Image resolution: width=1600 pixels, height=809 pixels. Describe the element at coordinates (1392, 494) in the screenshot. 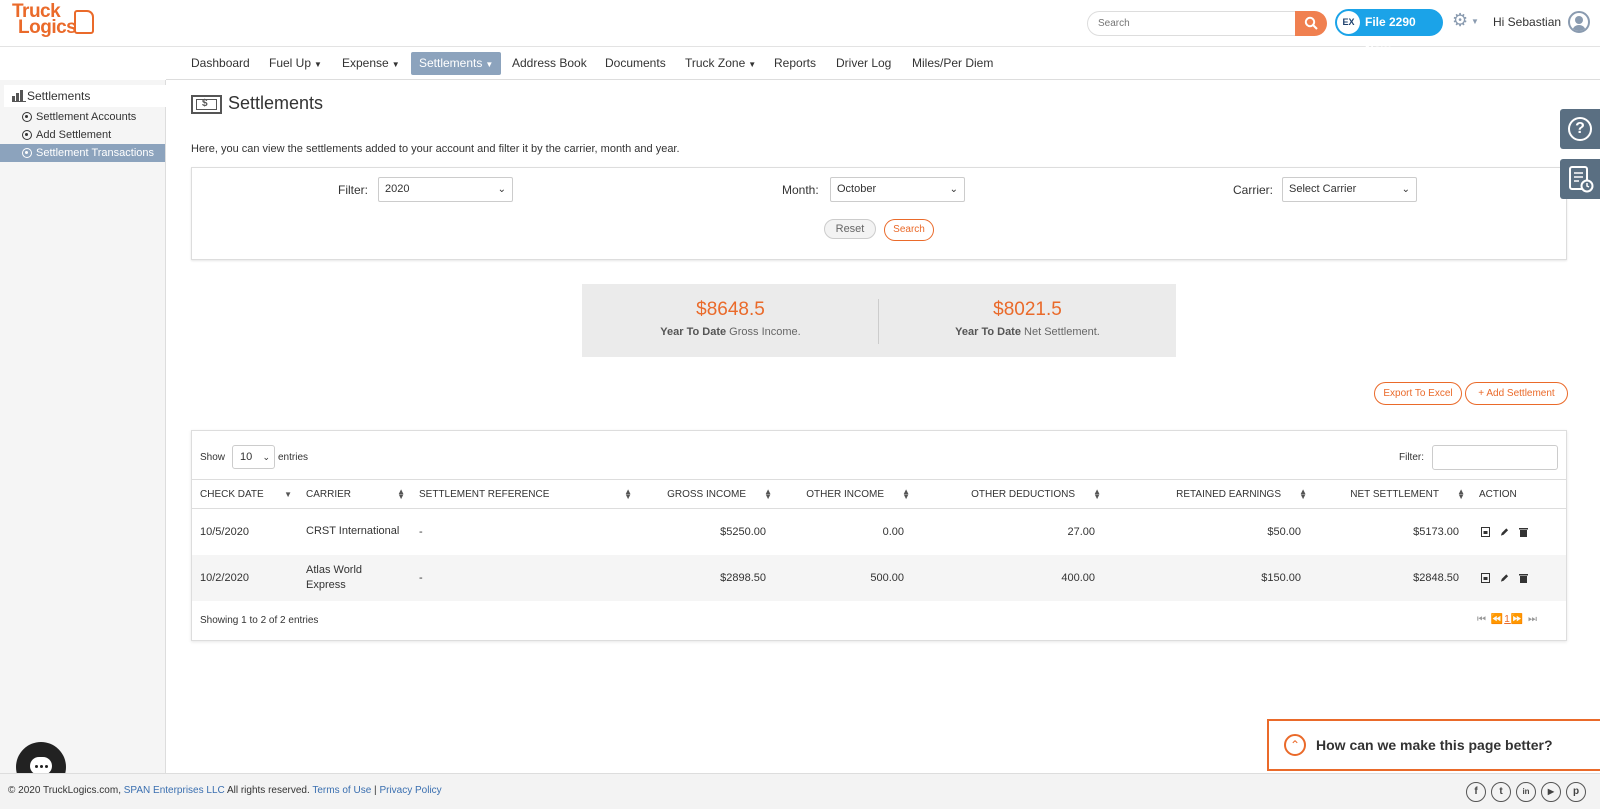

I see `col-net-settlement: Net Settlement ▲ ▼` at that location.